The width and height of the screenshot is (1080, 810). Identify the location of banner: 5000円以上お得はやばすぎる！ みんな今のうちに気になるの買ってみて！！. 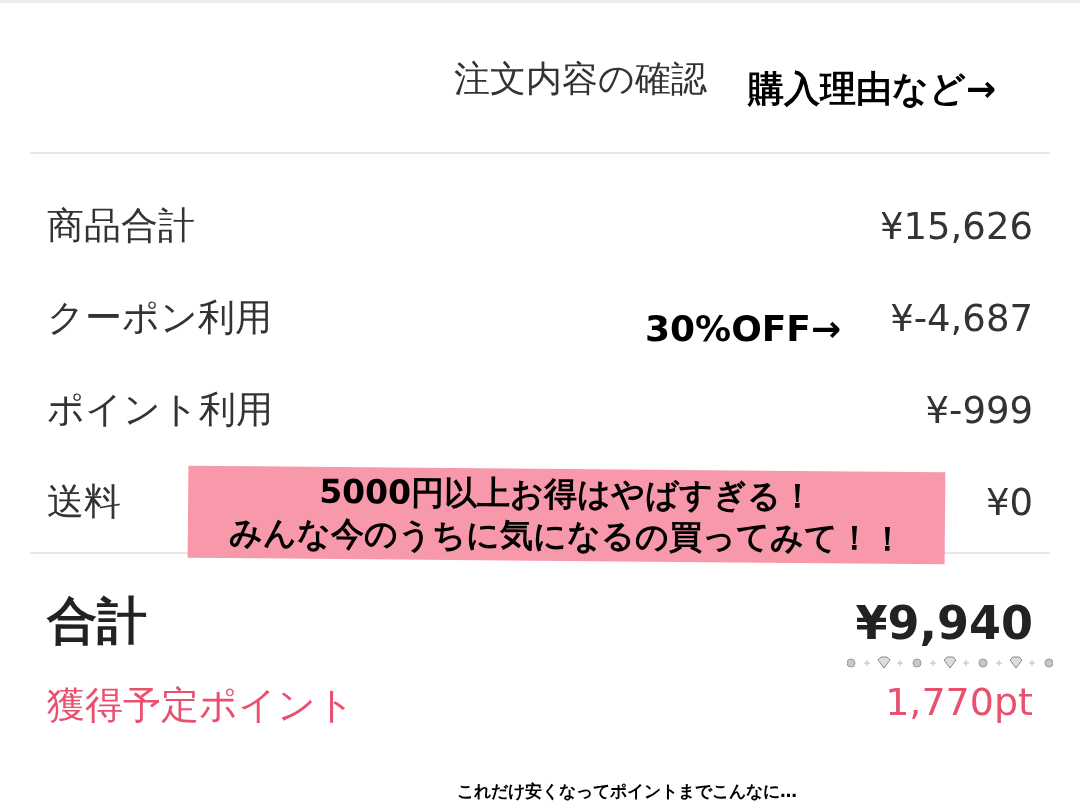
(566, 515).